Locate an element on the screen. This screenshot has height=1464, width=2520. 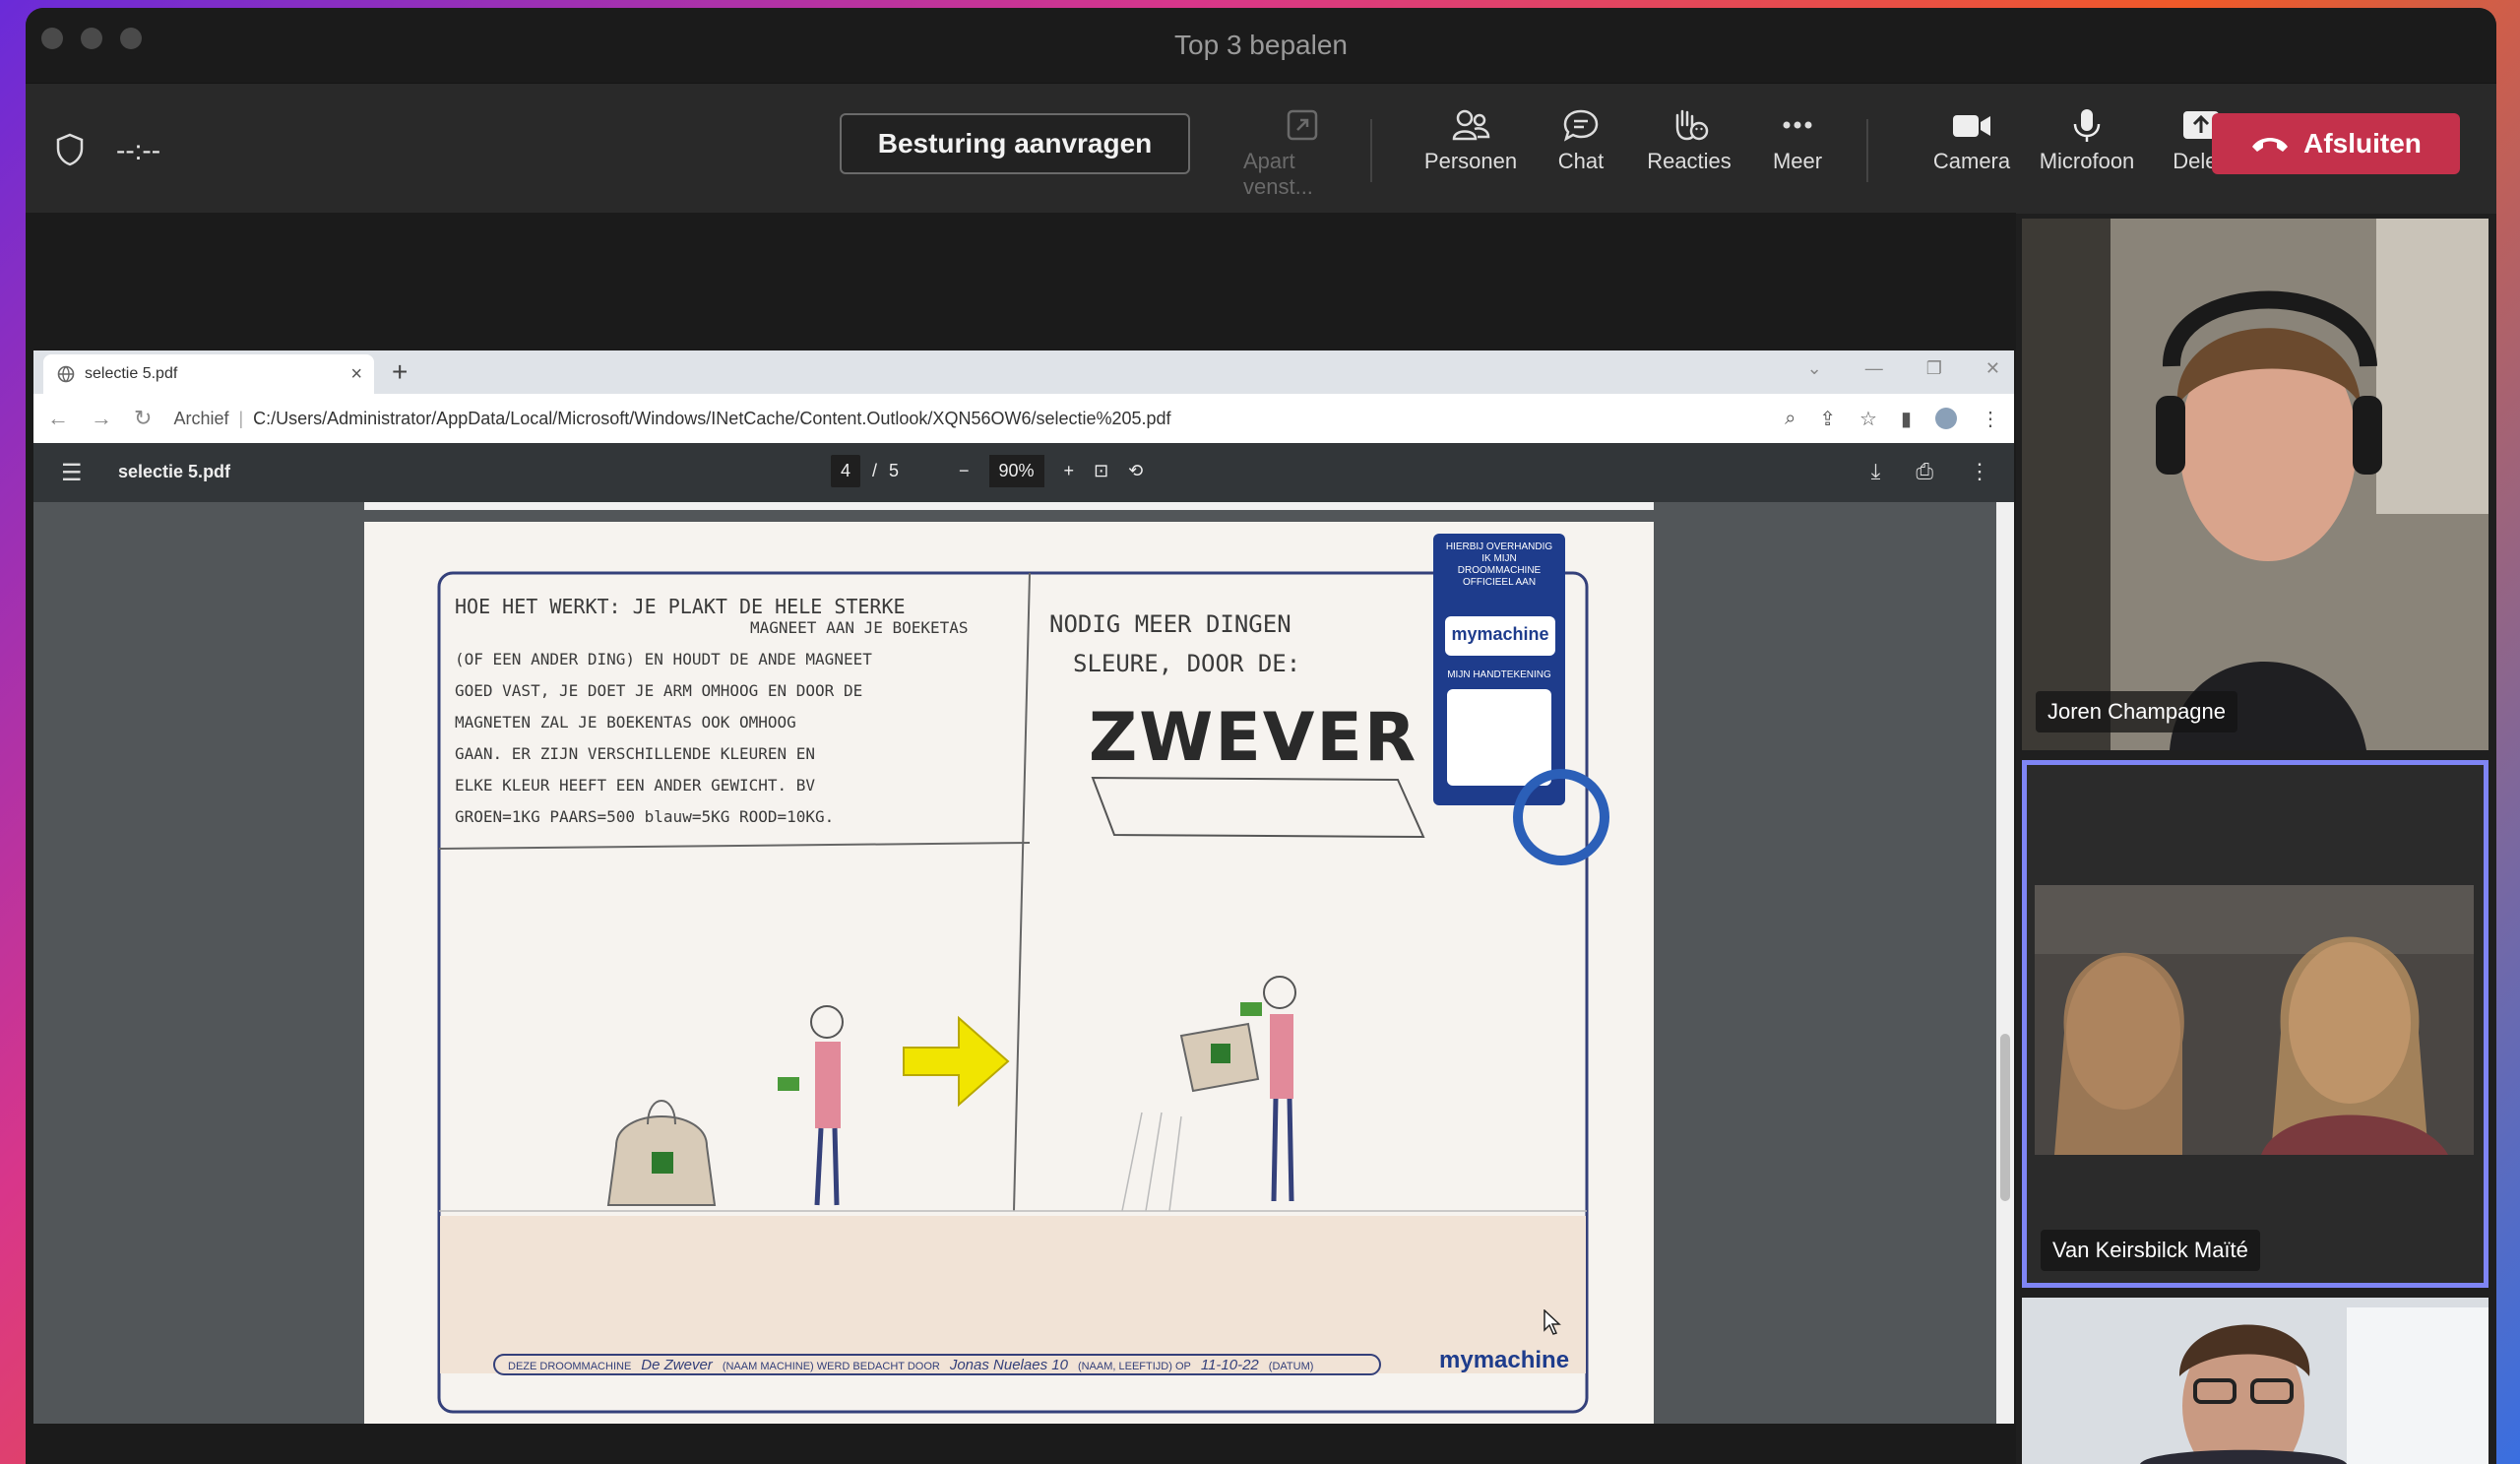
window-title: Top 3 bepalen is located at coordinates (1261, 45).